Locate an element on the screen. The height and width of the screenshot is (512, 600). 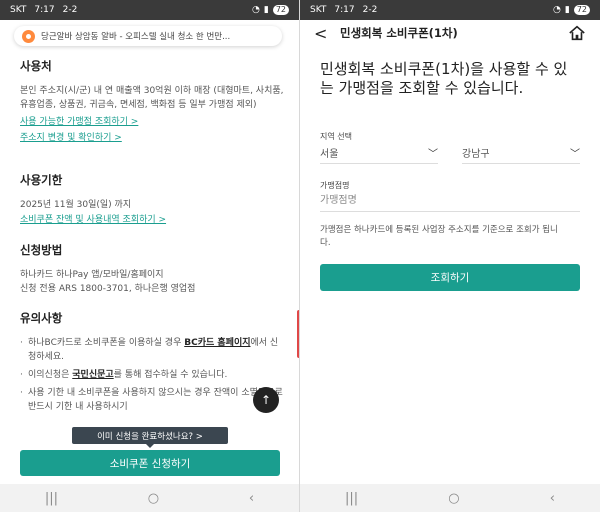
search-button: 조회하기 is located at coordinates (450, 277).